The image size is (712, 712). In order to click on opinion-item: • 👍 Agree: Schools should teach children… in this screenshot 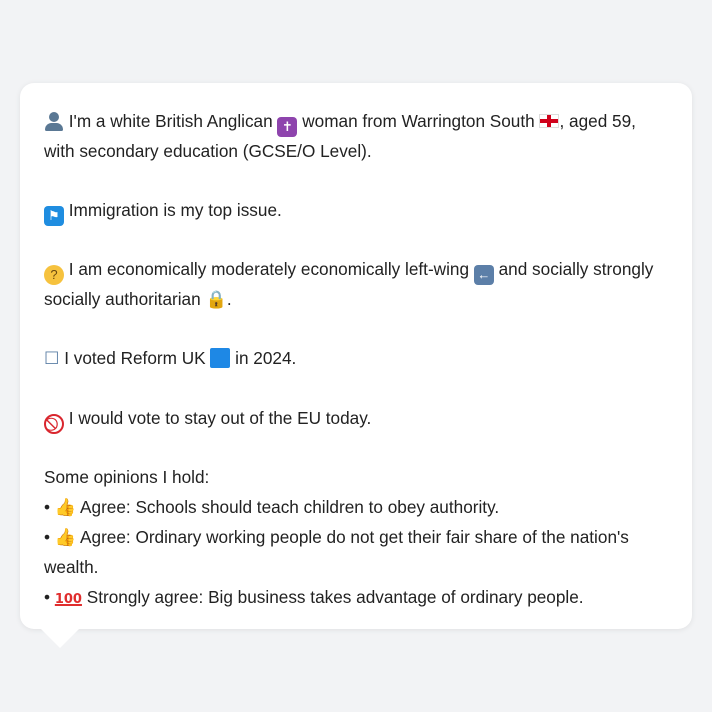, I will do `click(356, 508)`.